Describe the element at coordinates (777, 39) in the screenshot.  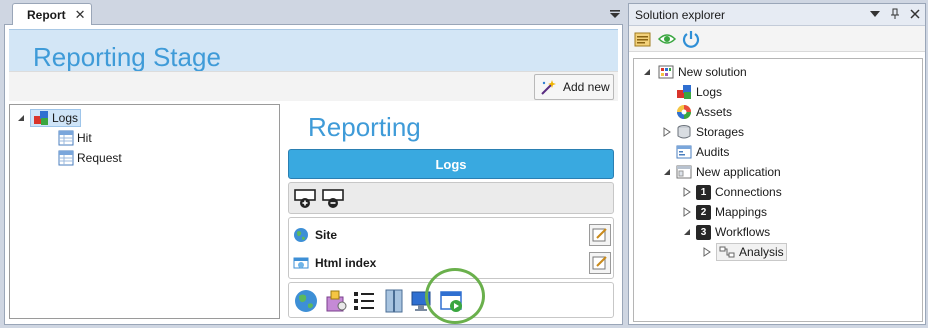
I see `solution-explorer-toolbar` at that location.